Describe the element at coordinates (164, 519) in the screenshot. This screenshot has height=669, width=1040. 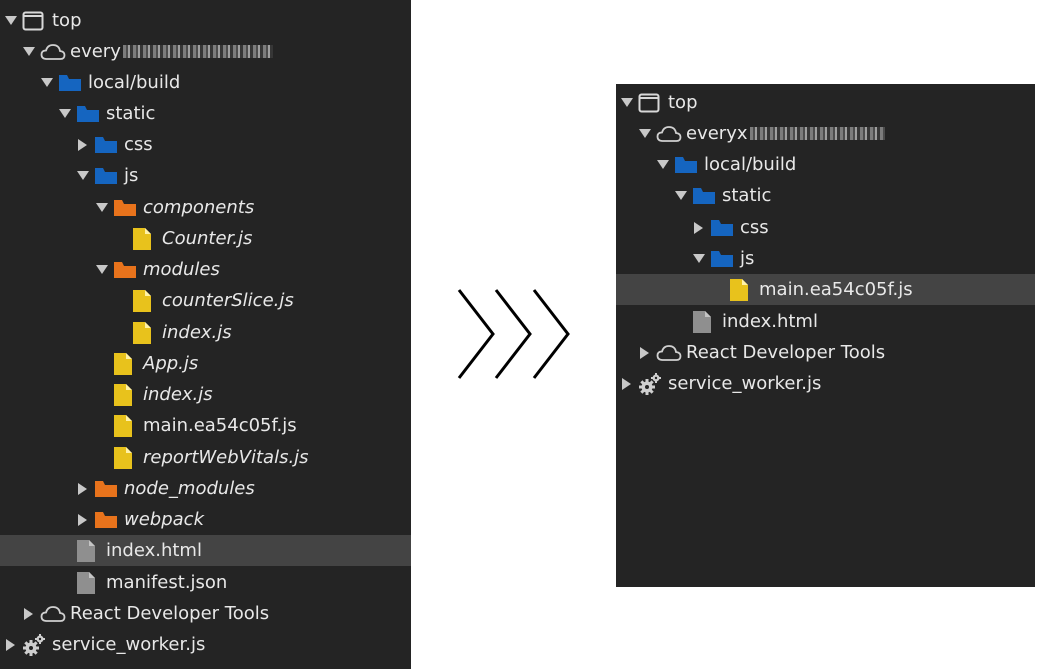
I see `tree-label: webpack` at that location.